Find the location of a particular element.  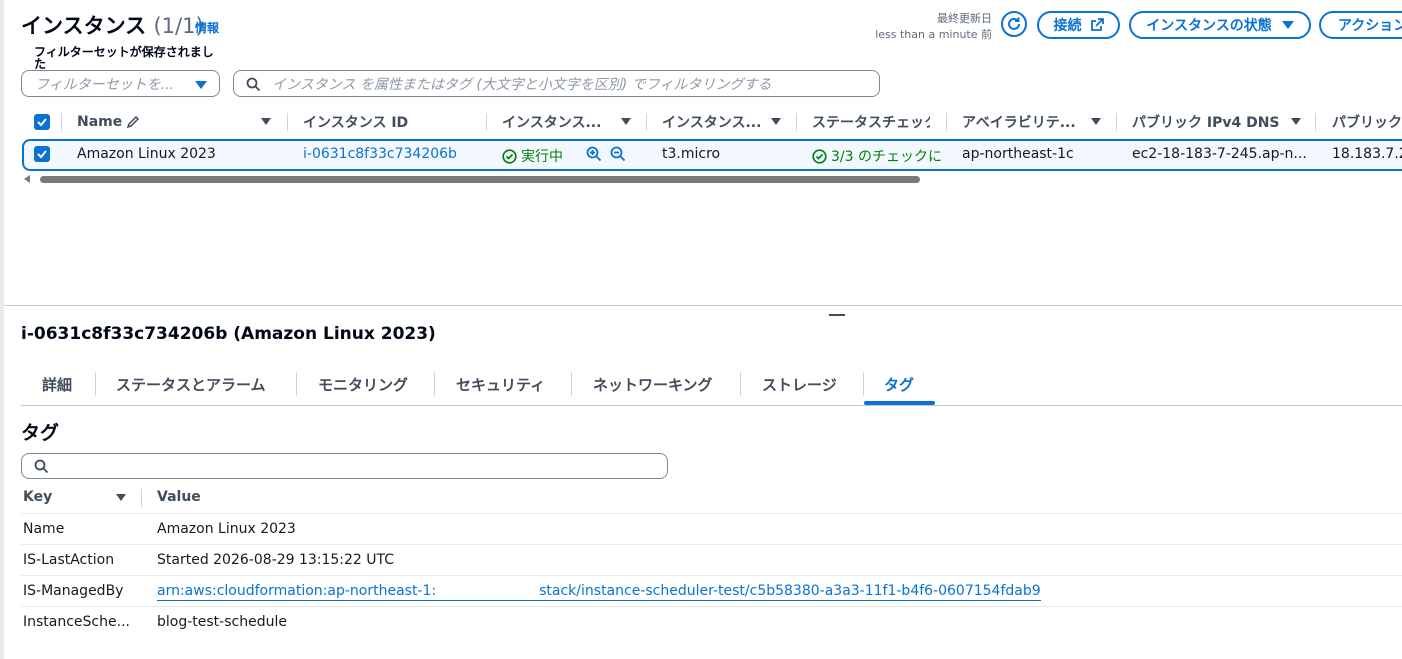

column-header-key: Key is located at coordinates (37, 497).